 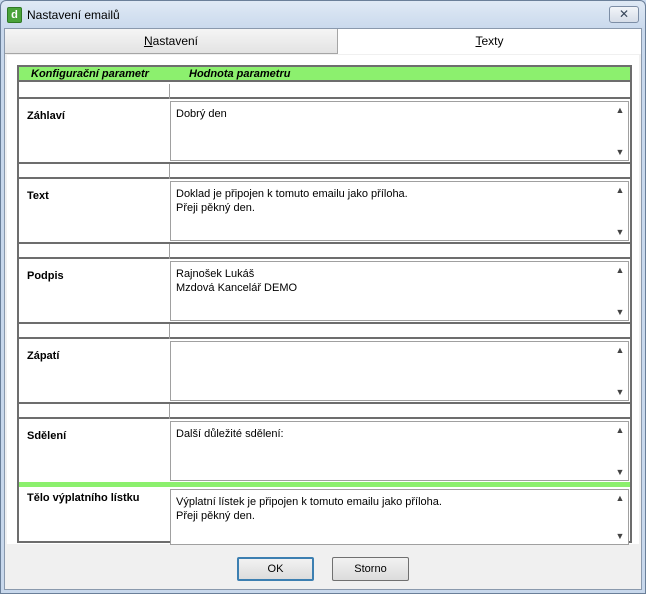 What do you see at coordinates (38, 196) in the screenshot?
I see `row-label: Text` at bounding box center [38, 196].